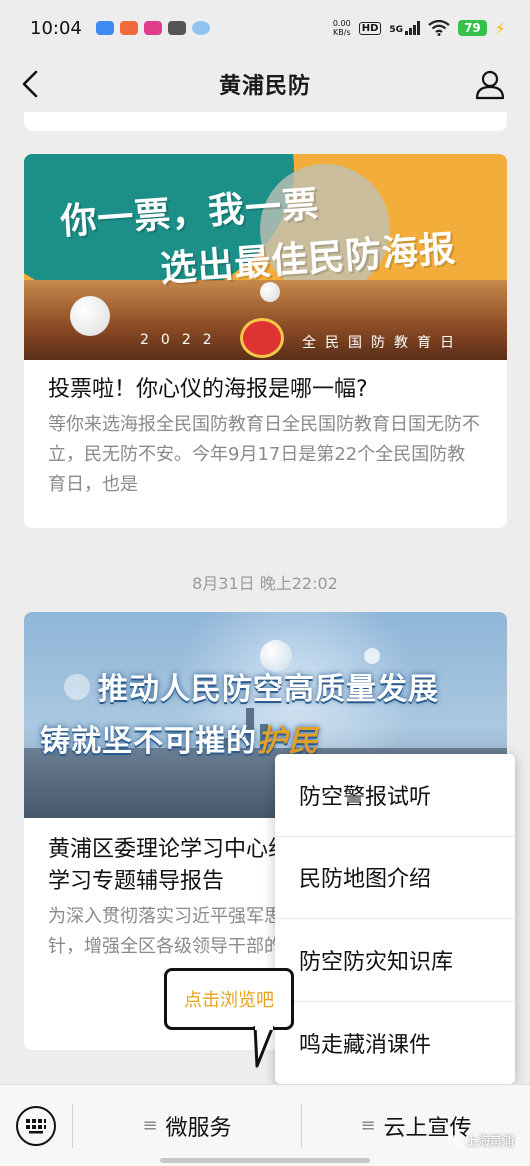 This screenshot has height=1166, width=530. I want to click on watermark: 上海黄浦, so click(480, 1140).